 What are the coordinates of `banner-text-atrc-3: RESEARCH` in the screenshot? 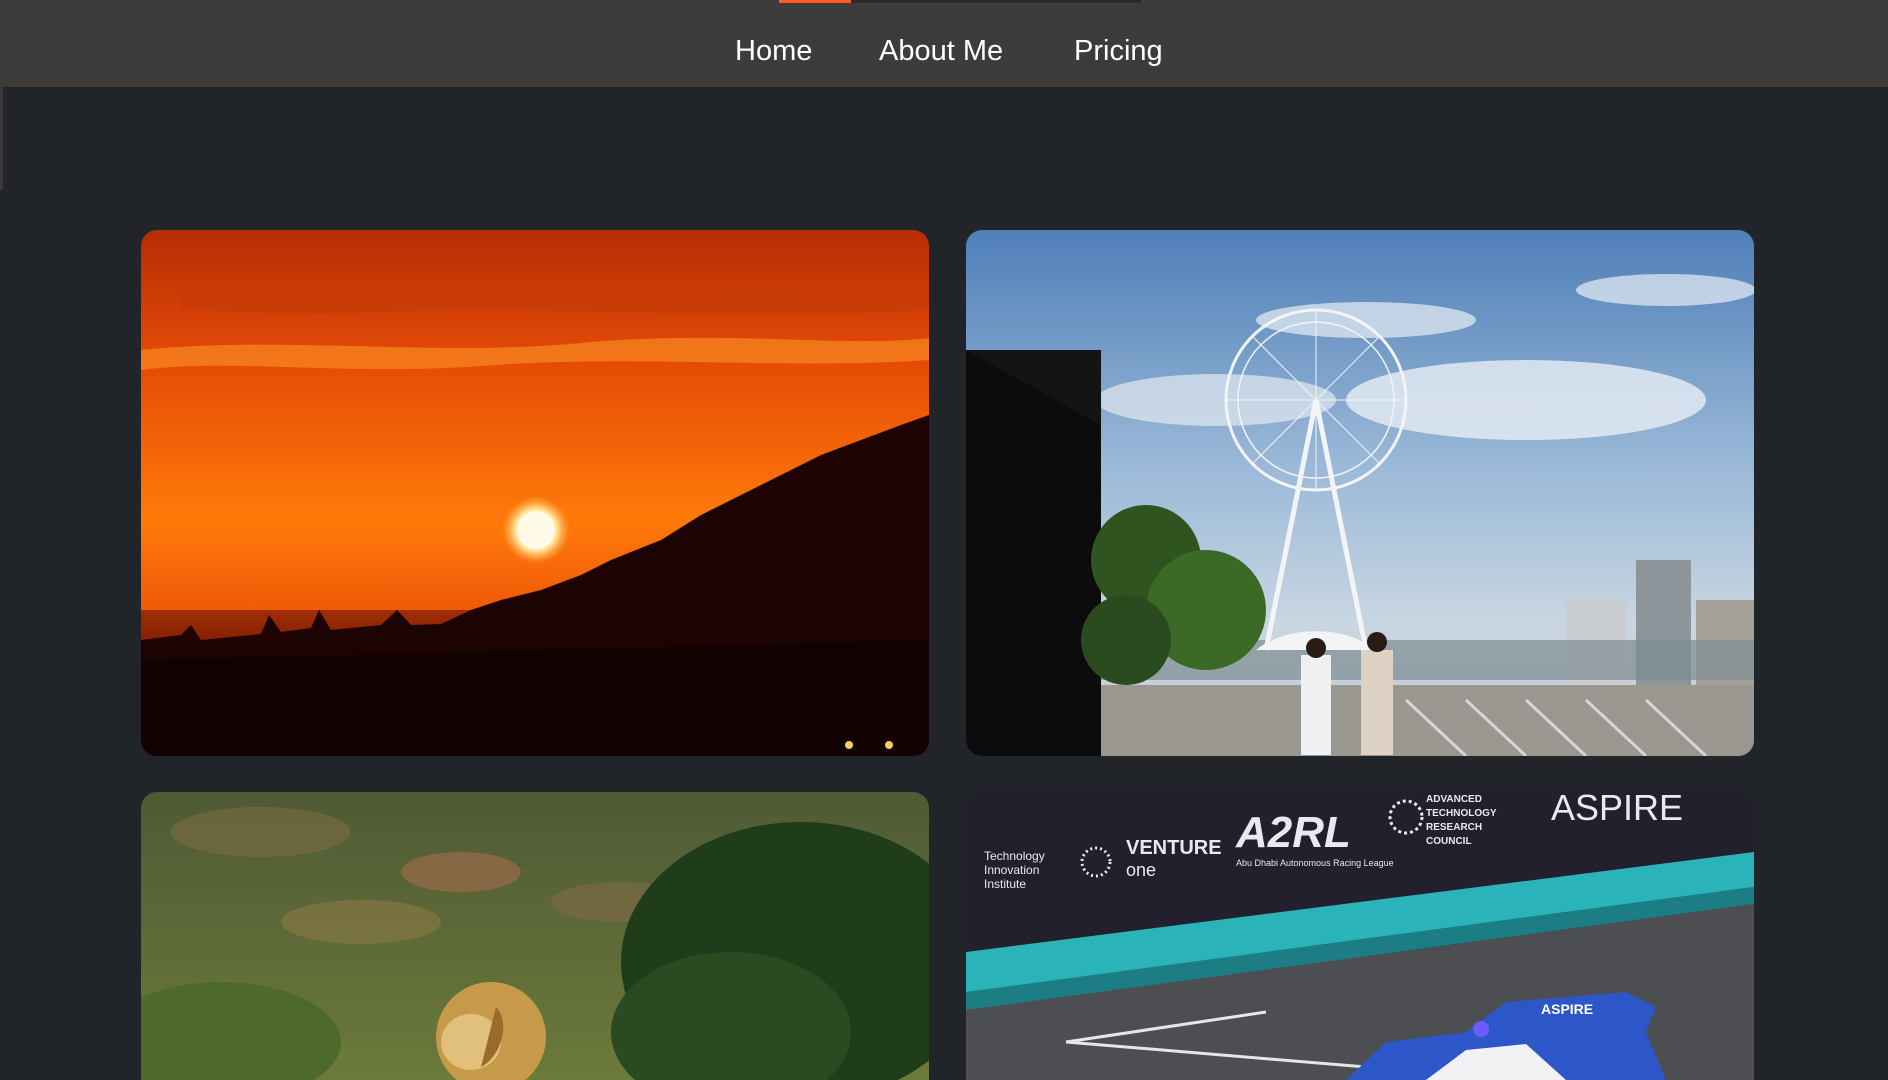 It's located at (1454, 827).